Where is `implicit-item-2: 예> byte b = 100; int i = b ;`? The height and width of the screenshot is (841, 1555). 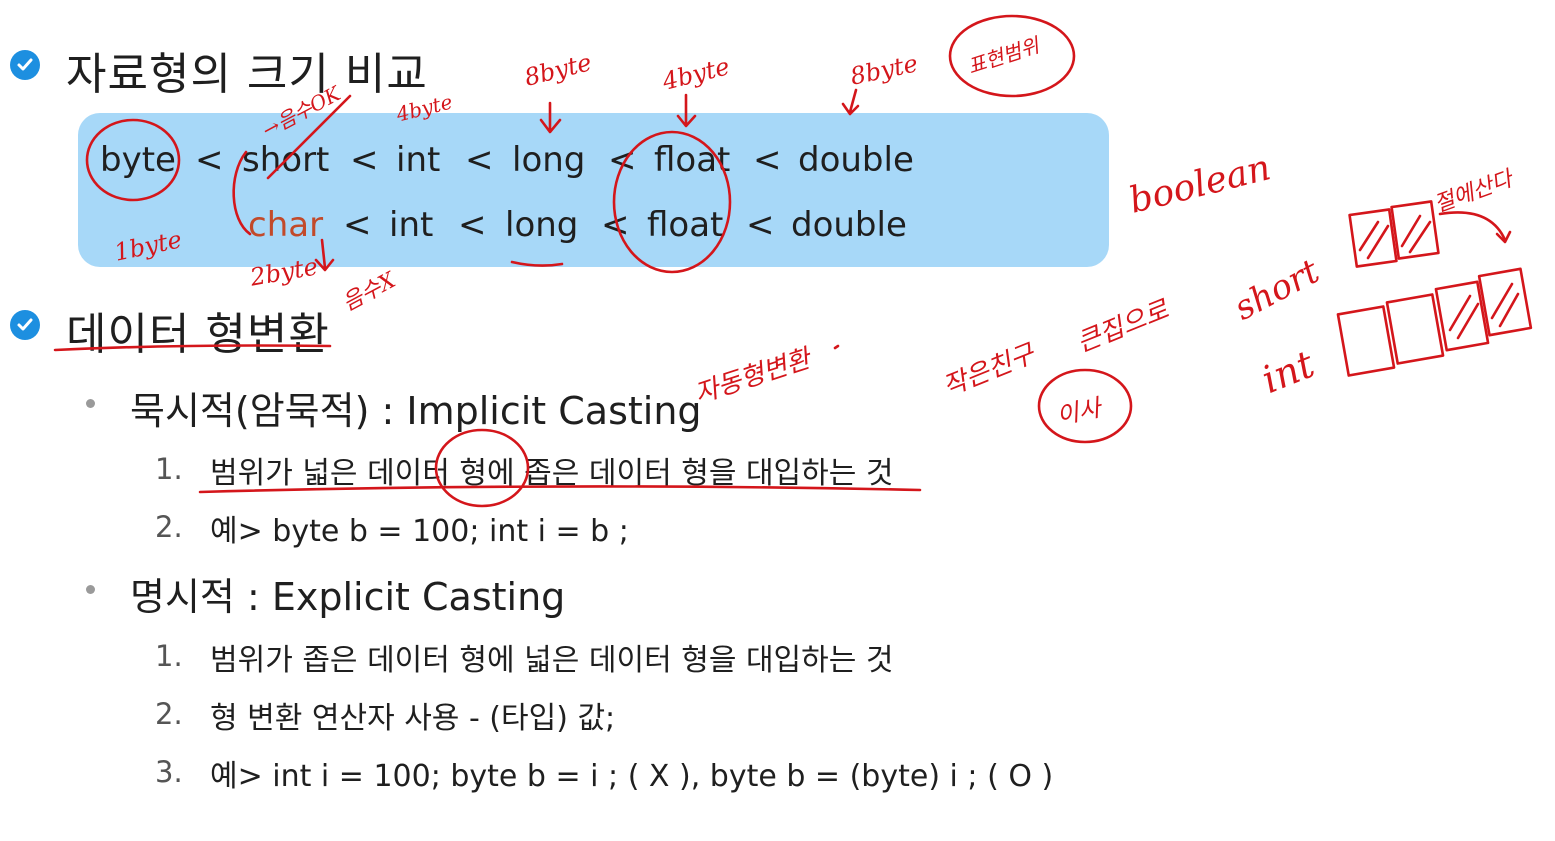 implicit-item-2: 예> byte b = 100; int i = b ; is located at coordinates (419, 531).